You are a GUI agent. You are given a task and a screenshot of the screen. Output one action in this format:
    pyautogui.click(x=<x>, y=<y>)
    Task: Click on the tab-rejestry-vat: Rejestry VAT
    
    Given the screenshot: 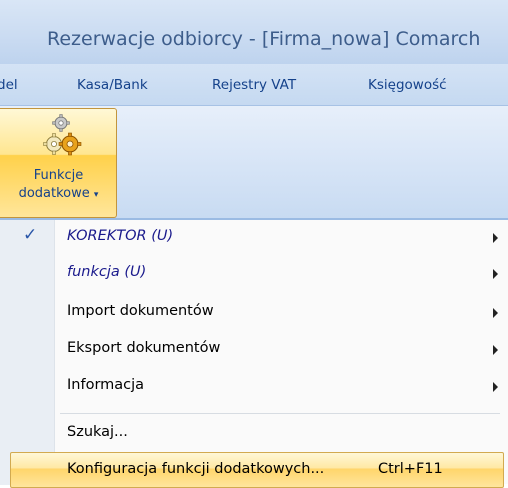 What is the action you would take?
    pyautogui.click(x=254, y=85)
    